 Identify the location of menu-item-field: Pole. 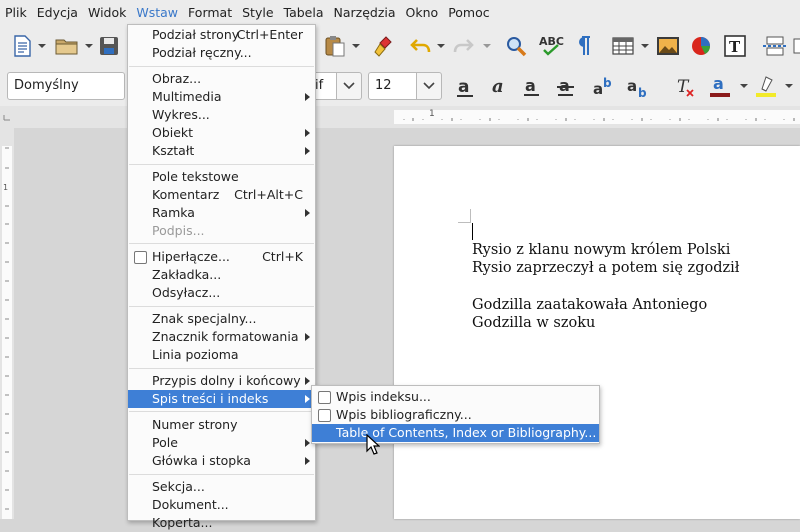
(221, 443).